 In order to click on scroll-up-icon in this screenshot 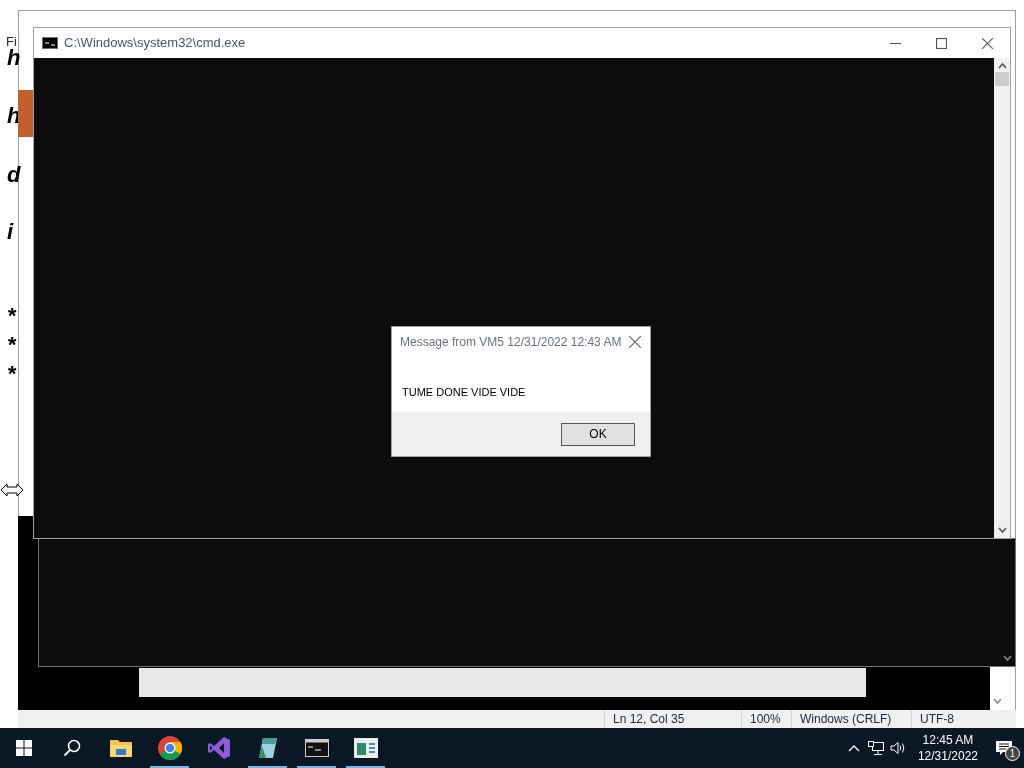, I will do `click(1002, 66)`.